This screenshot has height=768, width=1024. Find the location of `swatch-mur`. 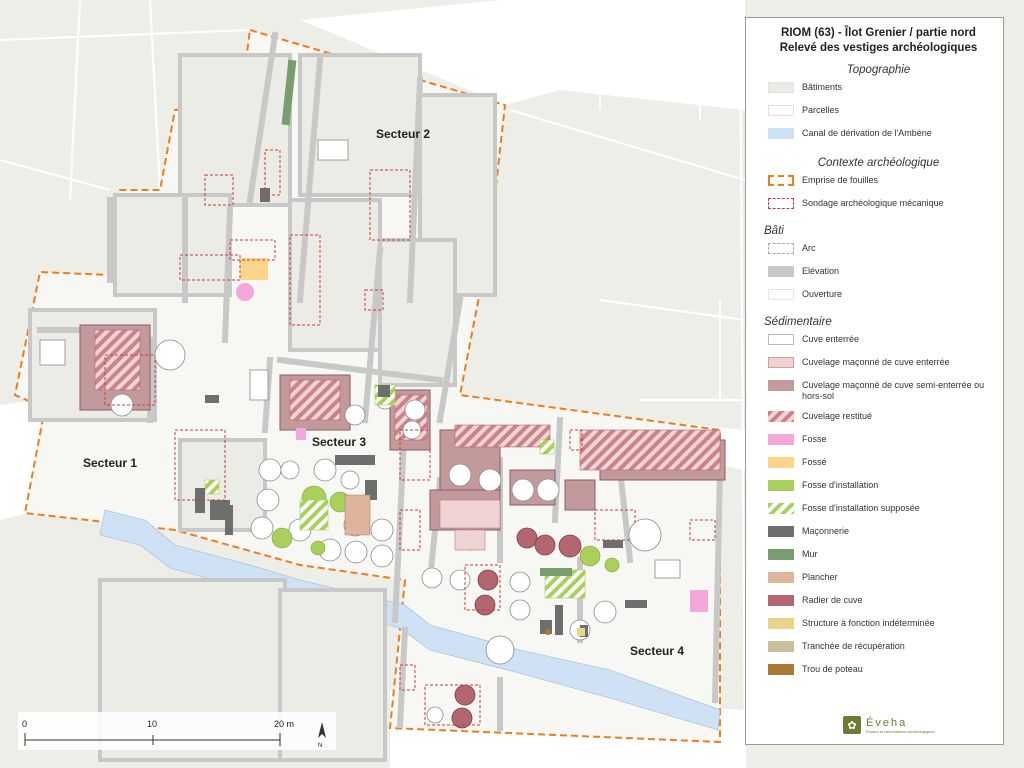

swatch-mur is located at coordinates (781, 554).